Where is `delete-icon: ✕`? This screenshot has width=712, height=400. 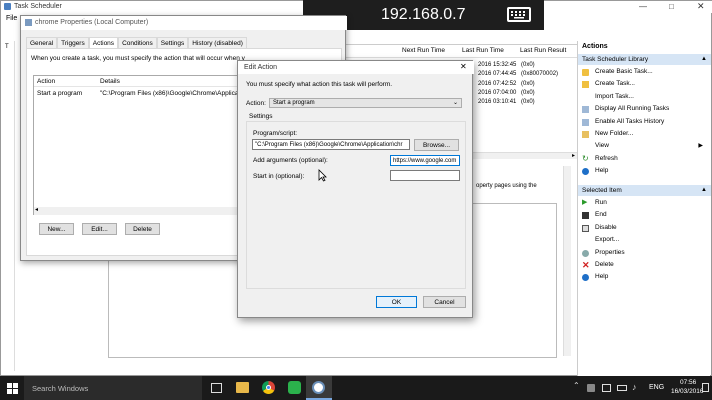 delete-icon: ✕ is located at coordinates (586, 264).